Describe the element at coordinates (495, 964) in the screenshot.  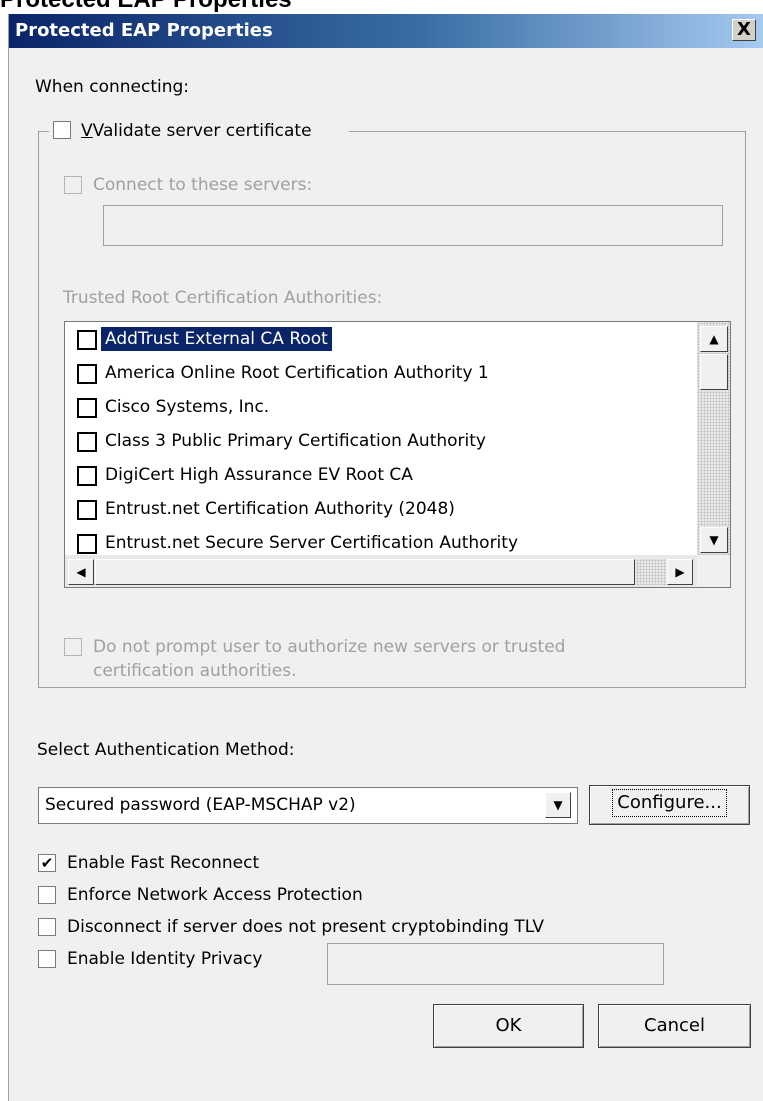
I see `identity-privacy-input` at that location.